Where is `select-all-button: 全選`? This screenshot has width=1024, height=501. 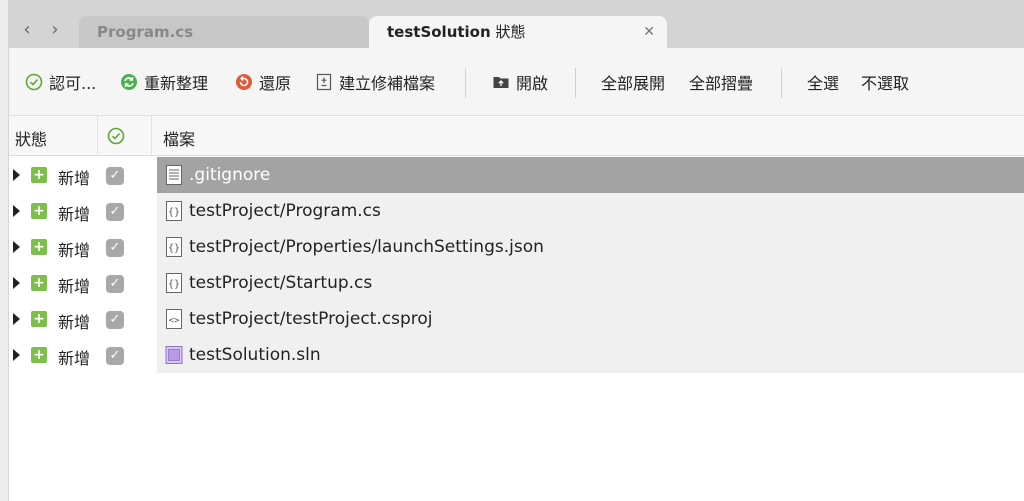
select-all-button: 全選 is located at coordinates (823, 82).